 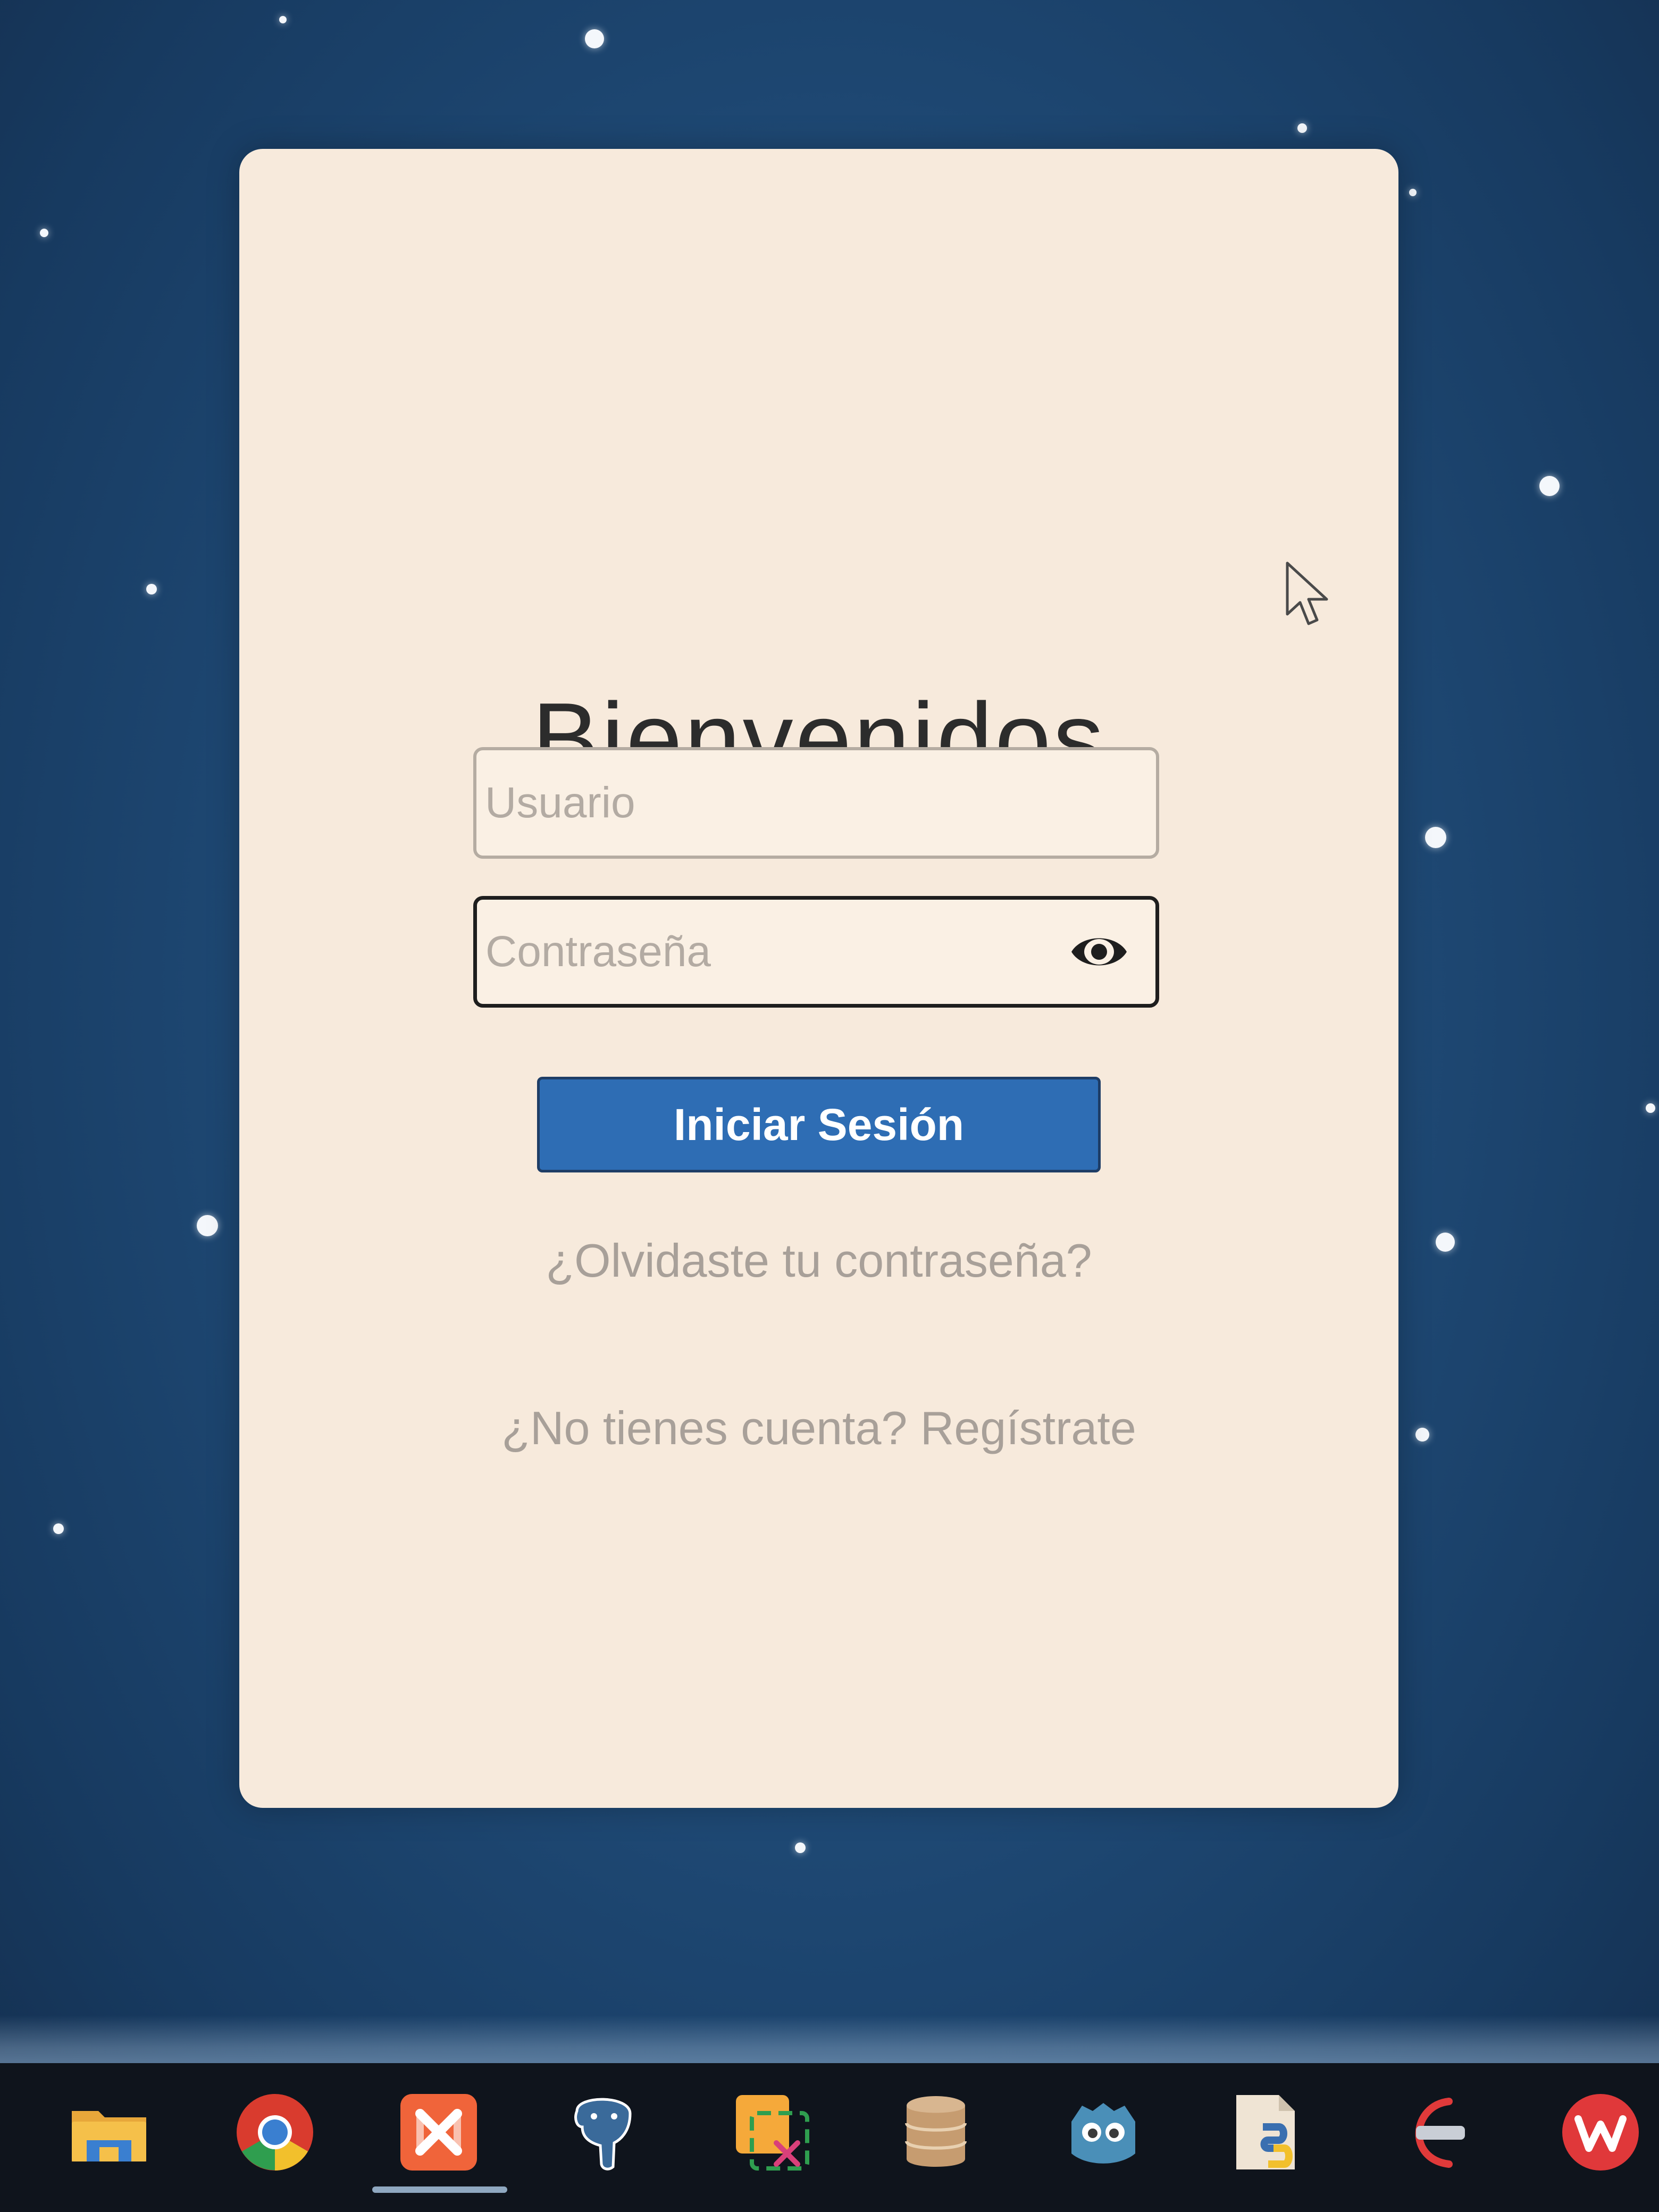 I want to click on username-input, so click(x=816, y=803).